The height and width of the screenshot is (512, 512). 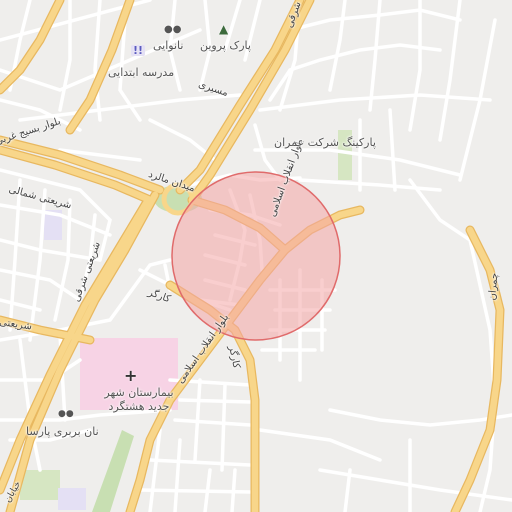 What do you see at coordinates (225, 45) in the screenshot?
I see `poi-label-park-parvin: پارک پروین` at bounding box center [225, 45].